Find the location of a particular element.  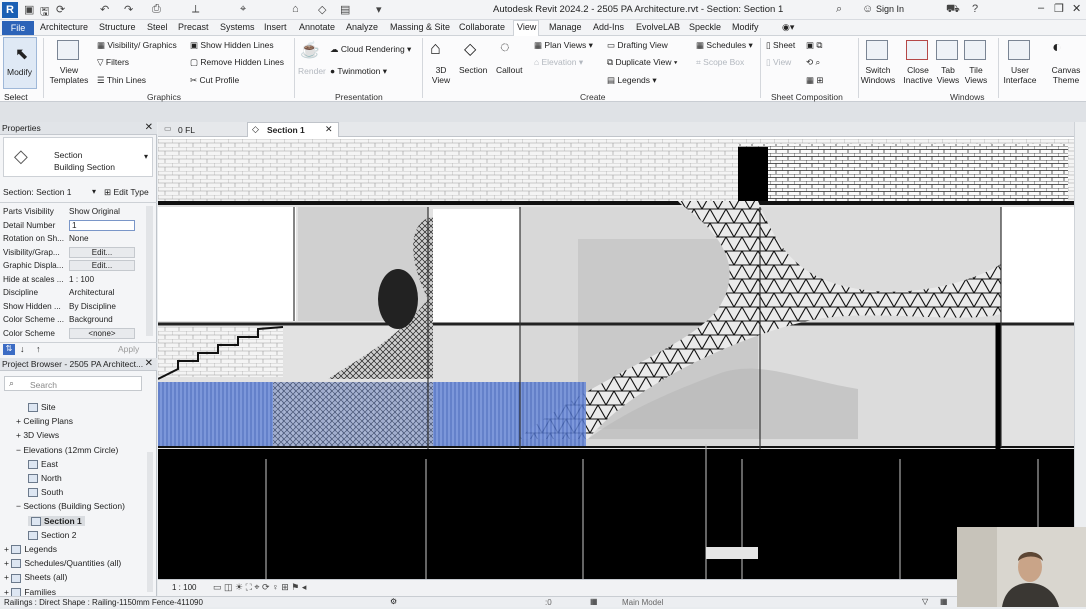

tab-systems: Systems is located at coordinates (237, 27).